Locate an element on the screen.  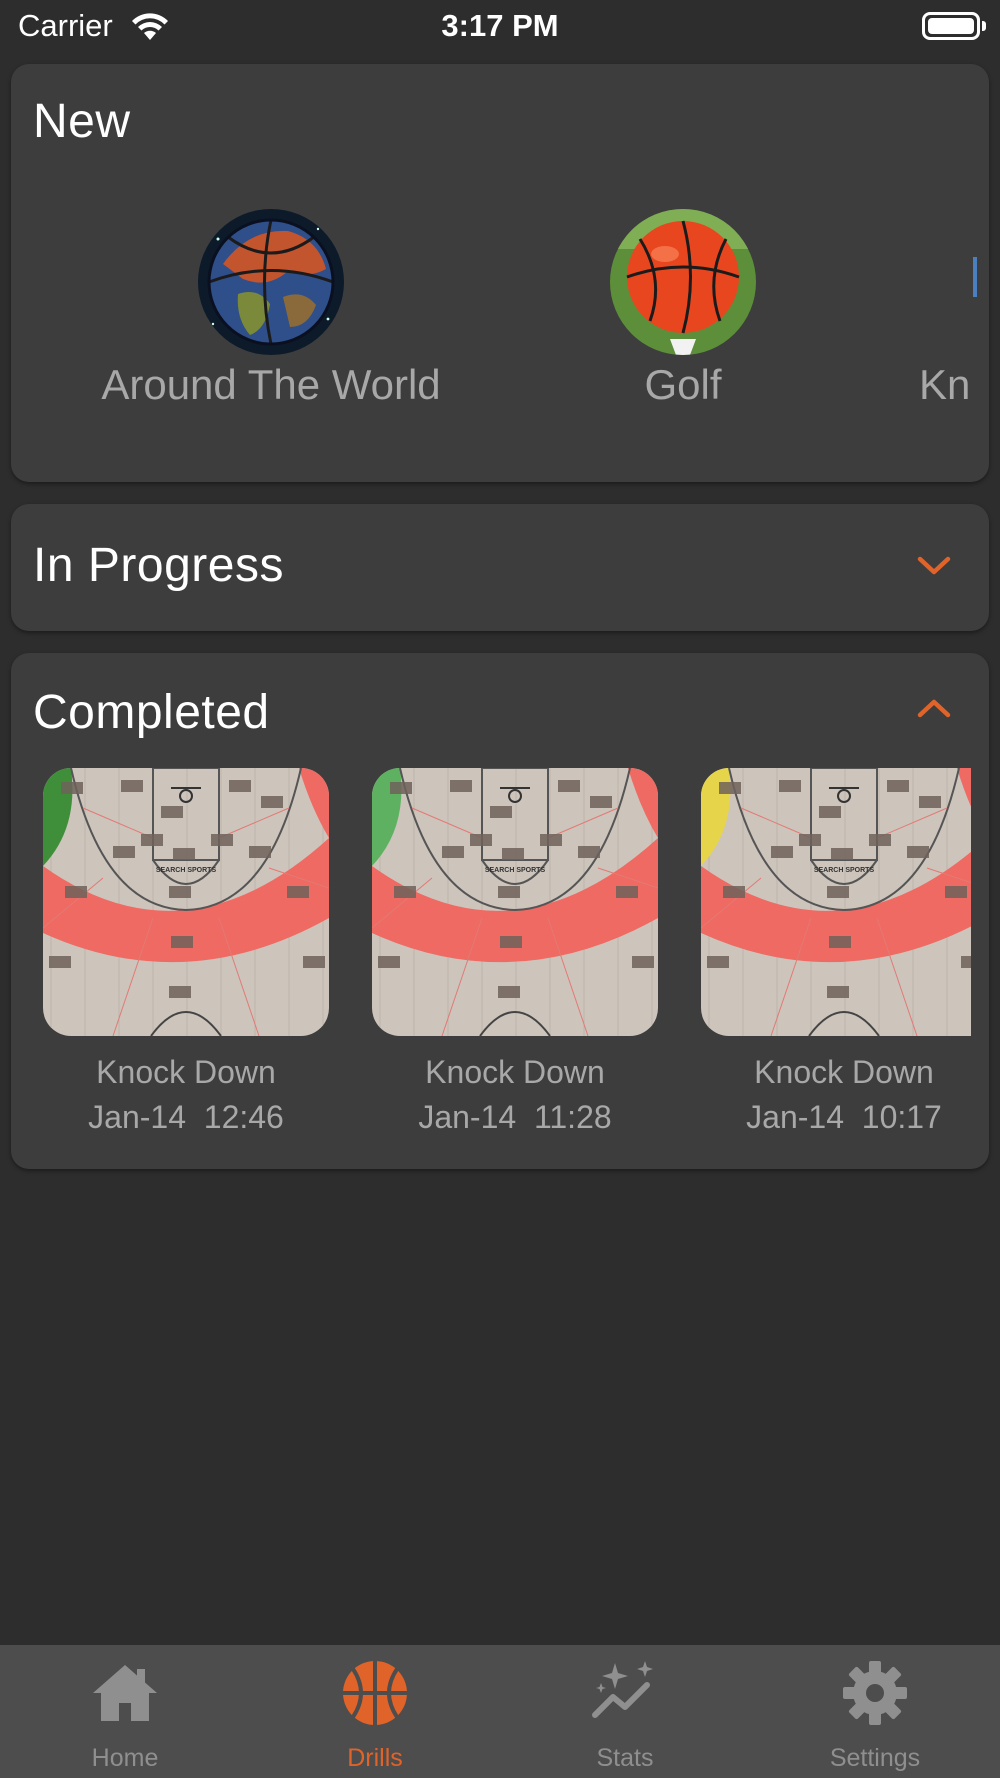
in-progress-card: In Progress is located at coordinates (500, 567).